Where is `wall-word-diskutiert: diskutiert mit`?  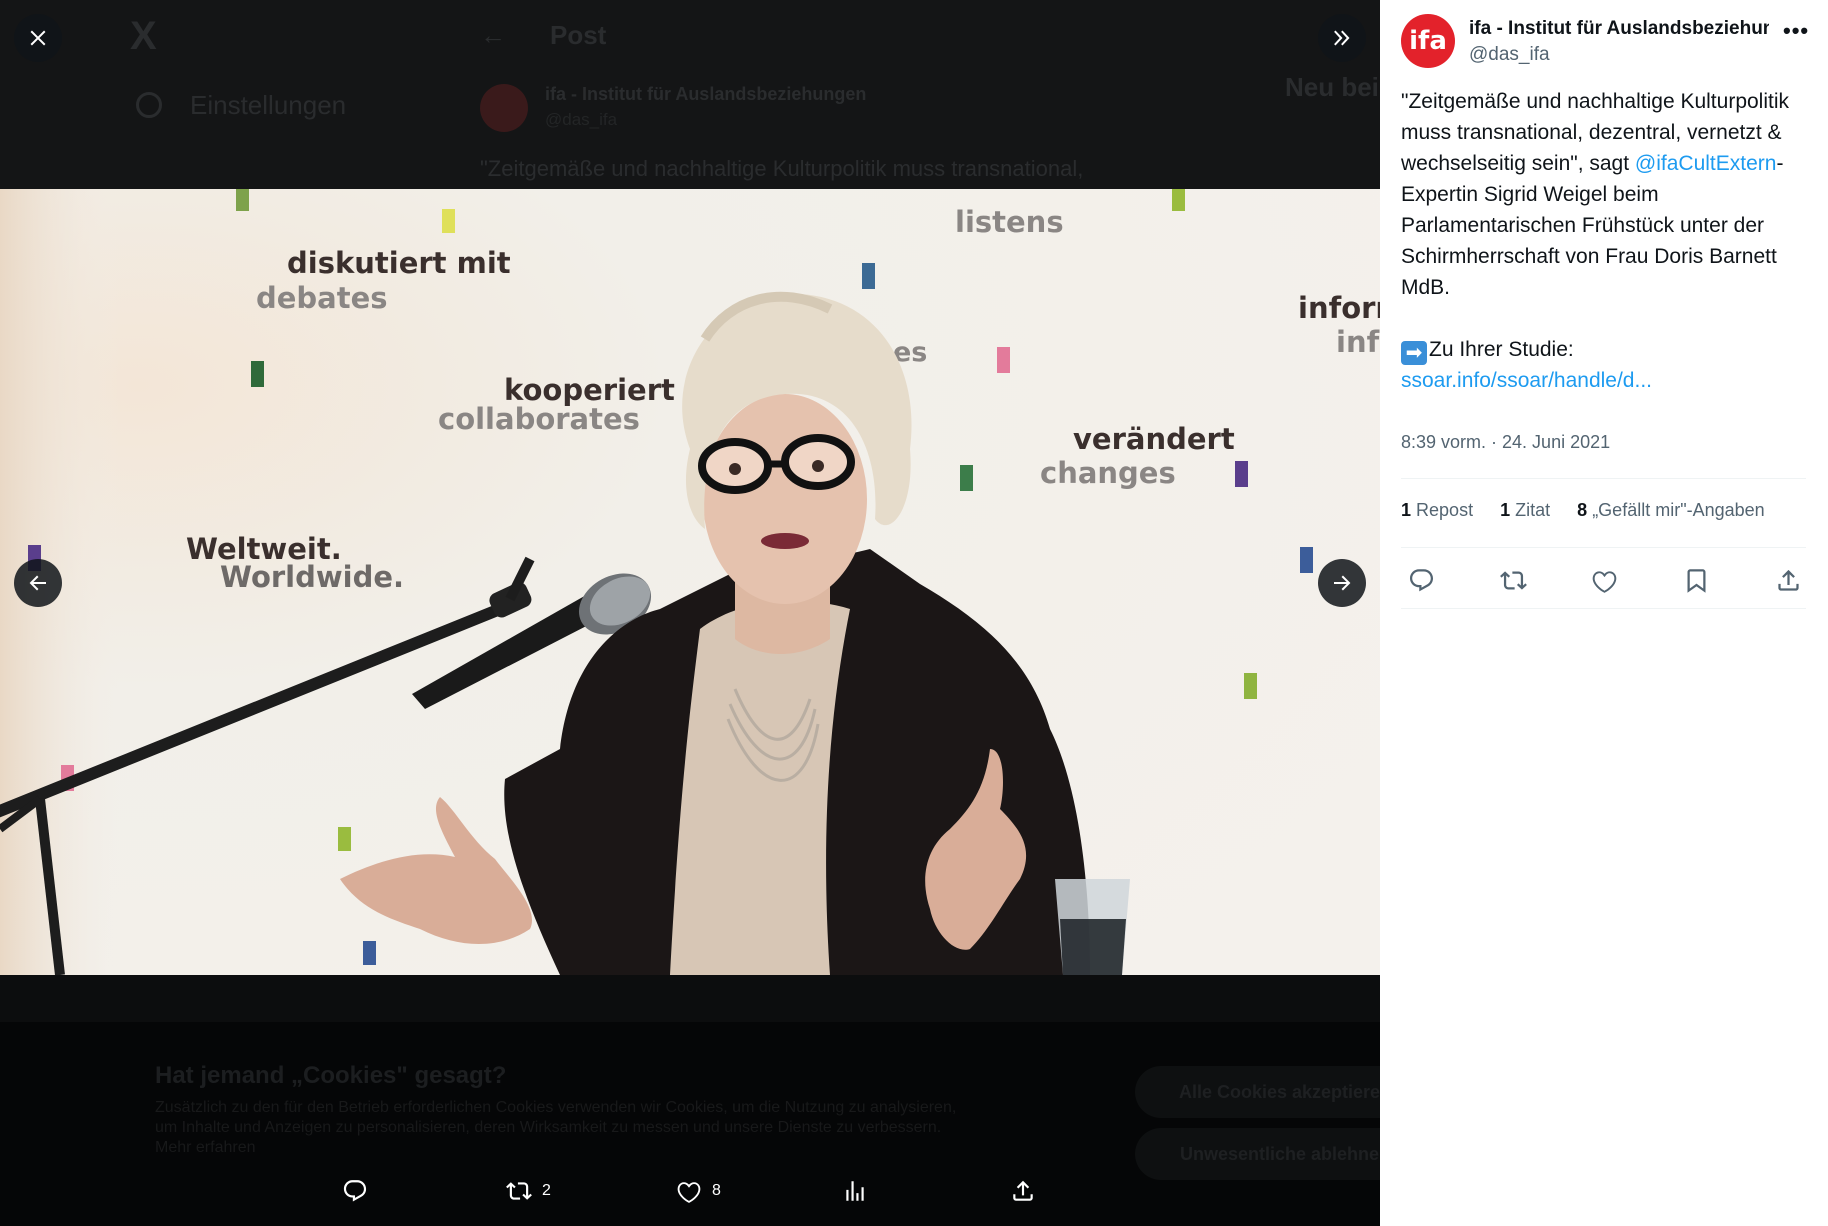 wall-word-diskutiert: diskutiert mit is located at coordinates (399, 263).